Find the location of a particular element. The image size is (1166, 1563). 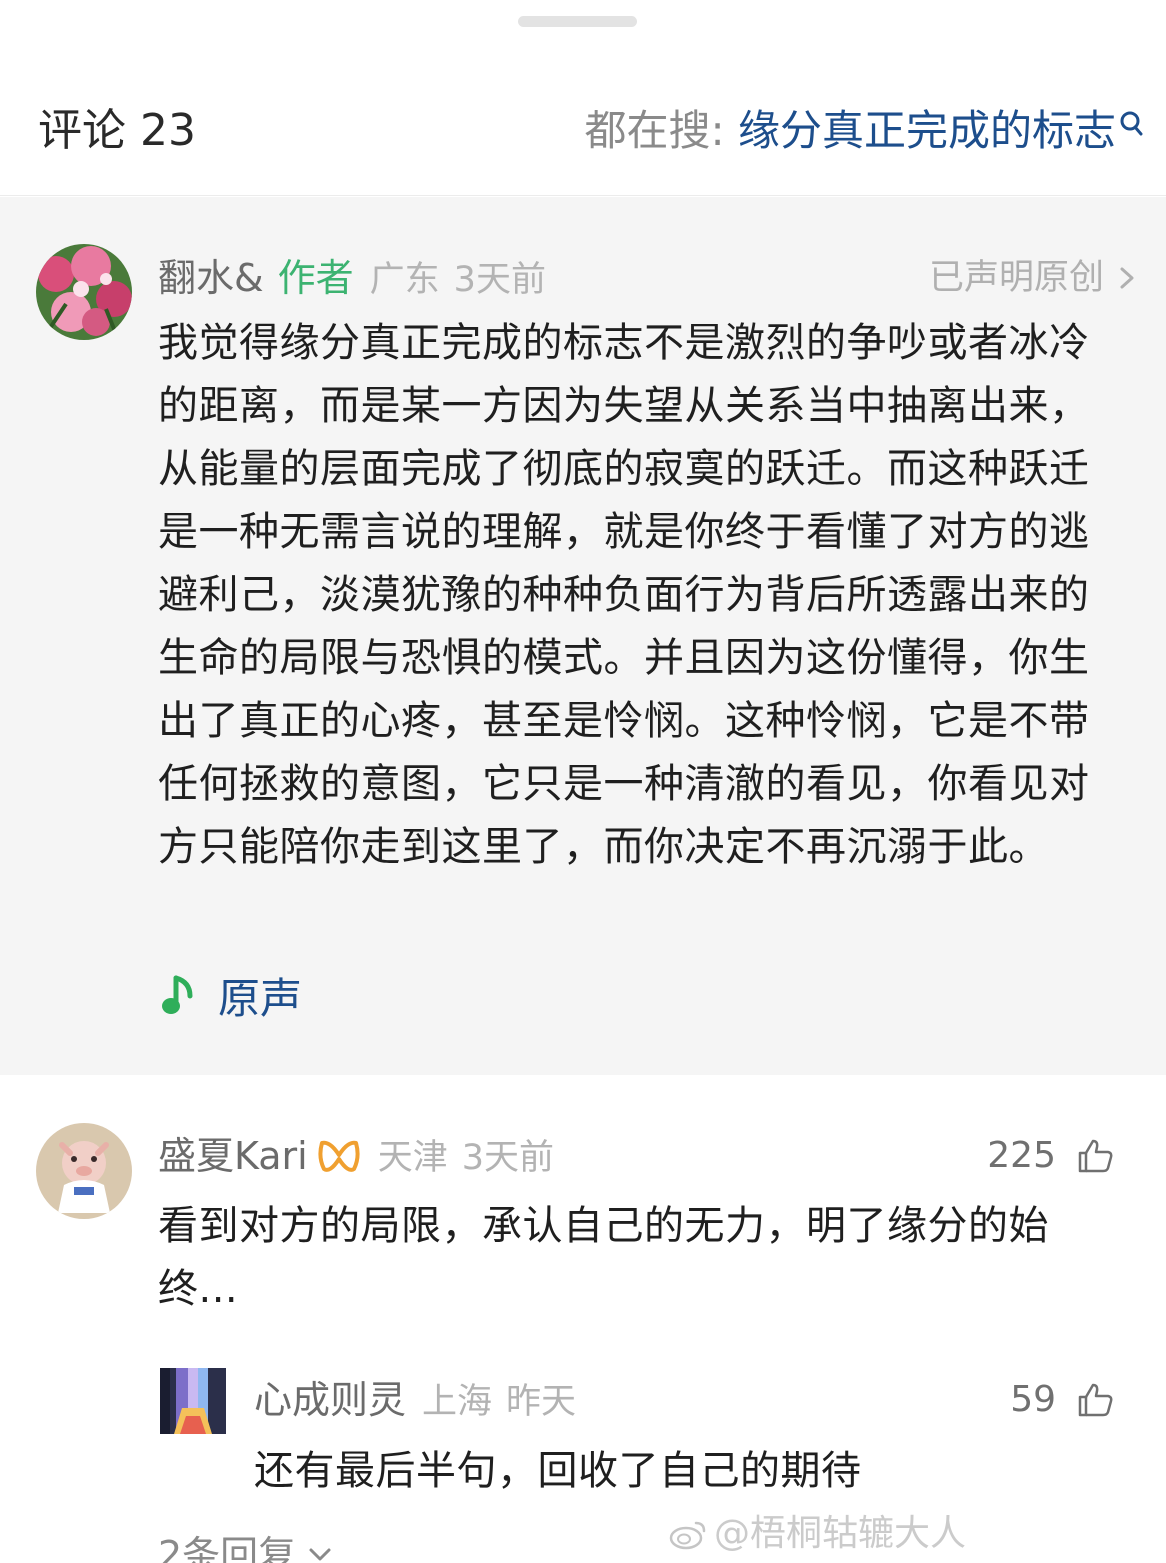

search-icon is located at coordinates (1131, 125).